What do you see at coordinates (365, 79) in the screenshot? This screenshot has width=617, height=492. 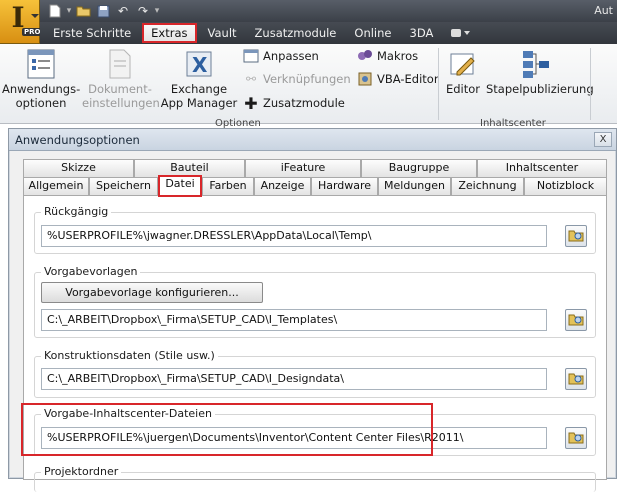 I see `vba-editor-icon` at bounding box center [365, 79].